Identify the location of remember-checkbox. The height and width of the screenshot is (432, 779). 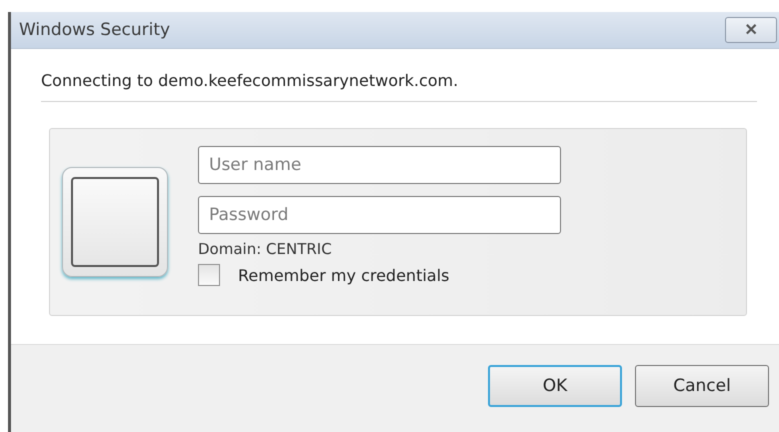
(209, 275).